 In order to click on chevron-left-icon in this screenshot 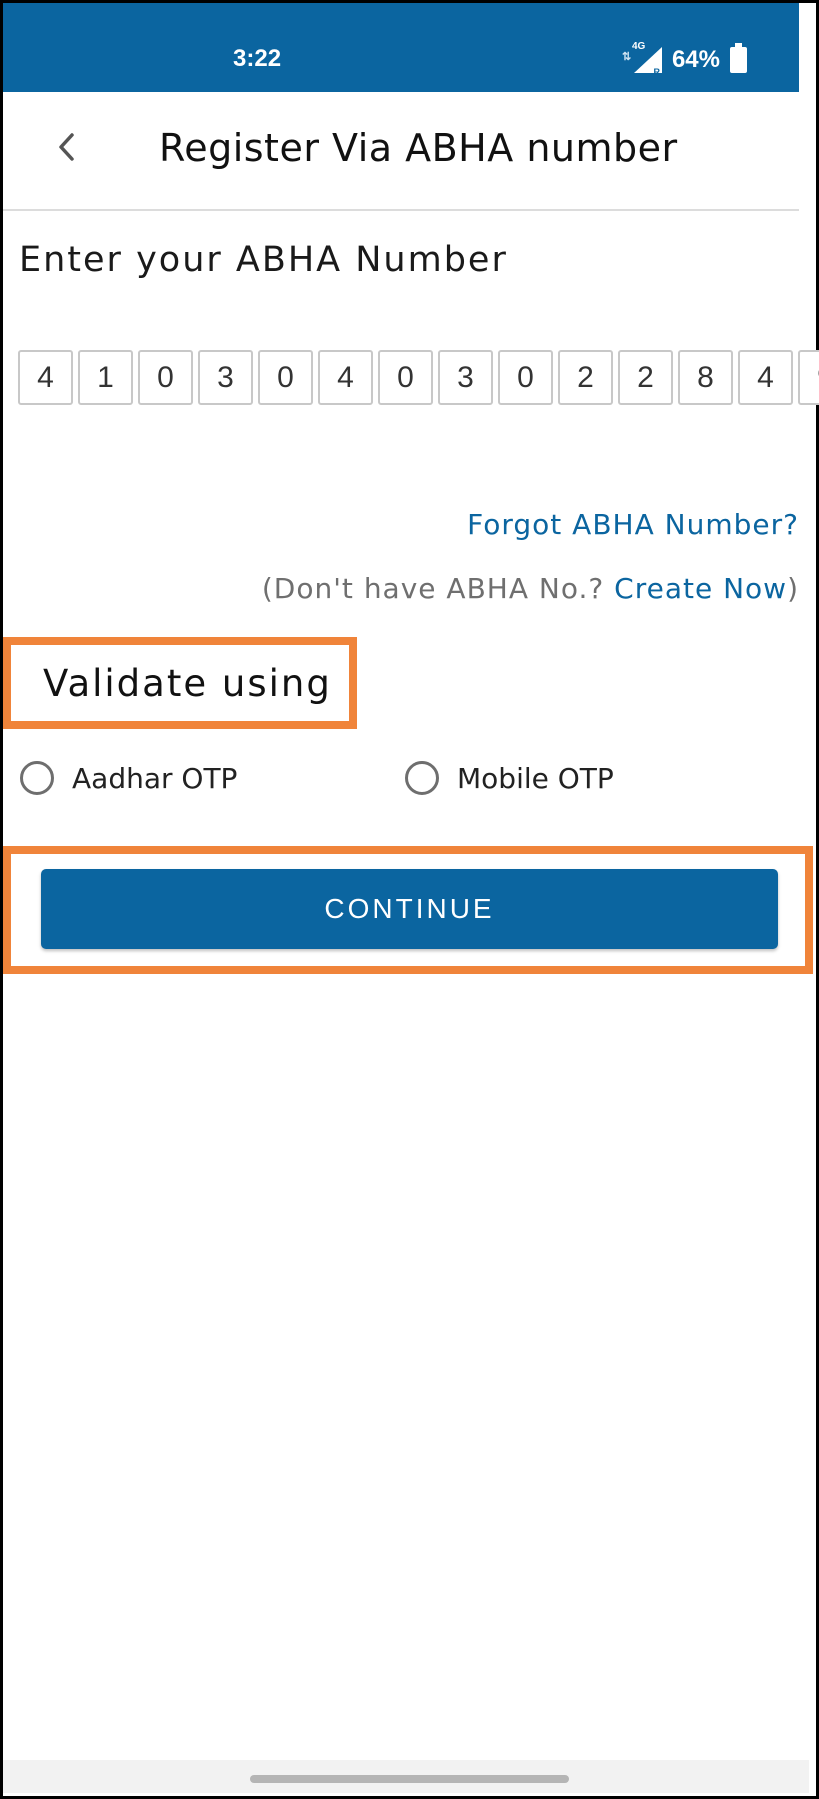, I will do `click(66, 147)`.